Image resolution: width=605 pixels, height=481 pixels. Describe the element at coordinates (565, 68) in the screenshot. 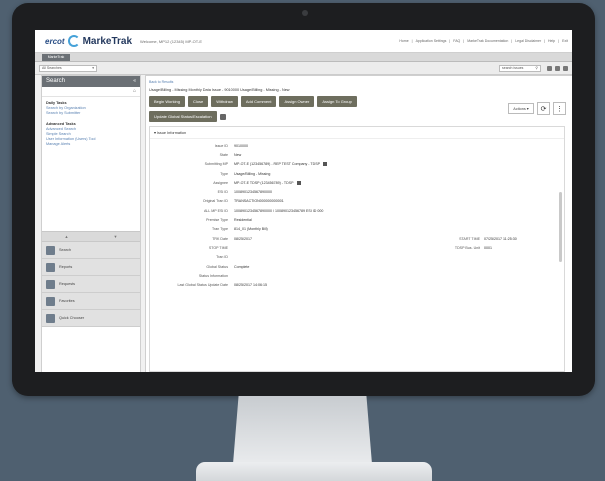

I see `home-icon` at that location.